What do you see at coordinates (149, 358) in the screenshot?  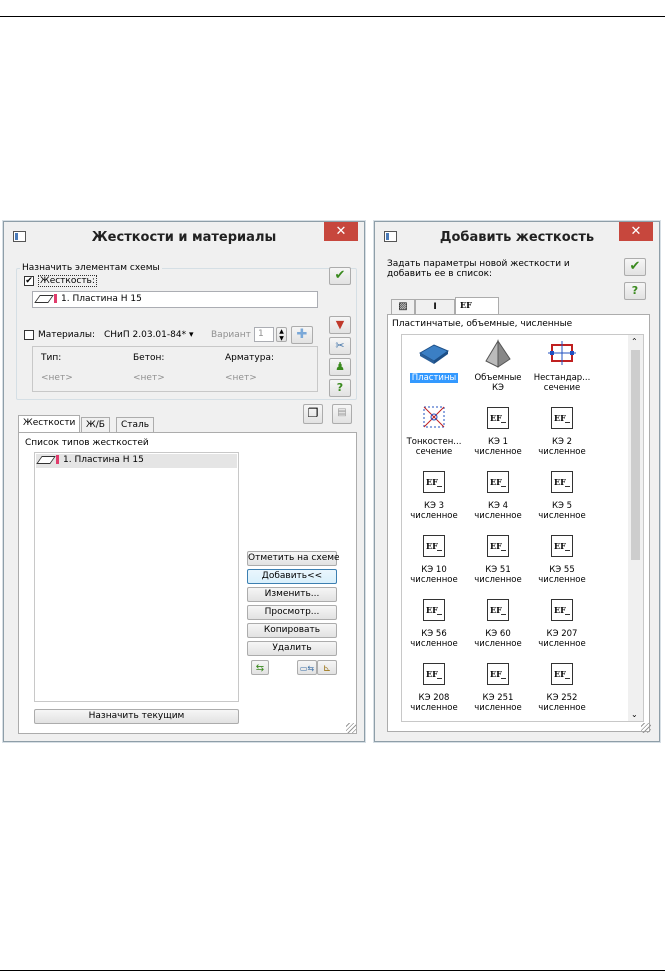 I see `material-concrete-header: Бетон:` at bounding box center [149, 358].